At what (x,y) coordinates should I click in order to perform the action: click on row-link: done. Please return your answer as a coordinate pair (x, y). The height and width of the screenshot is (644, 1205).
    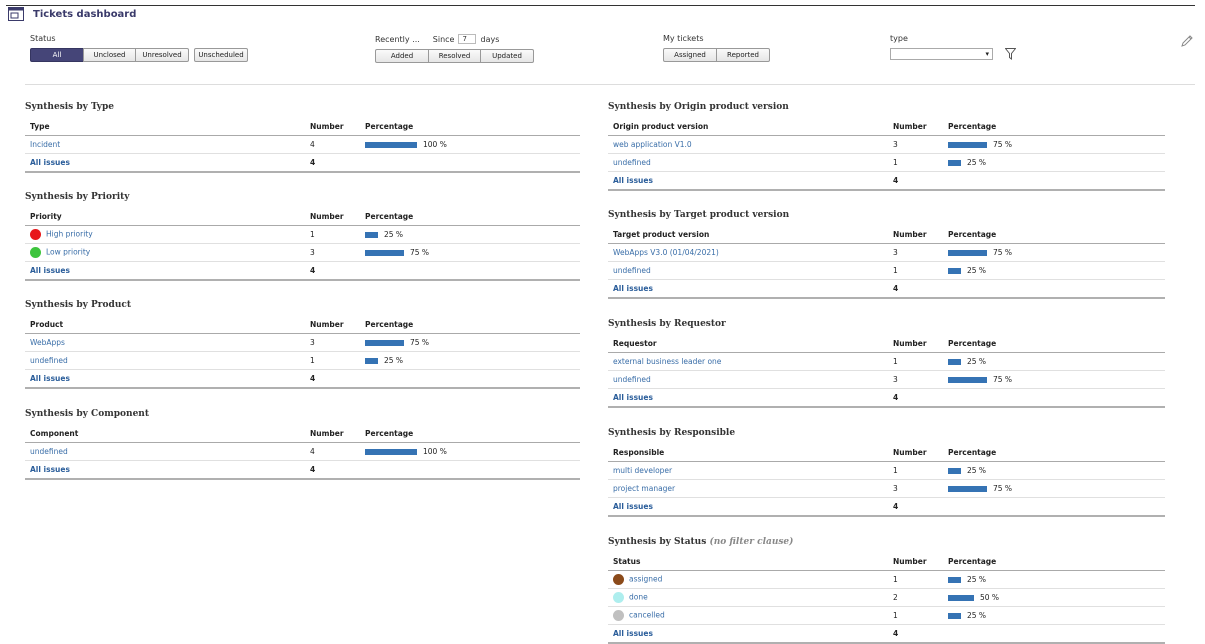
    Looking at the image, I should click on (638, 597).